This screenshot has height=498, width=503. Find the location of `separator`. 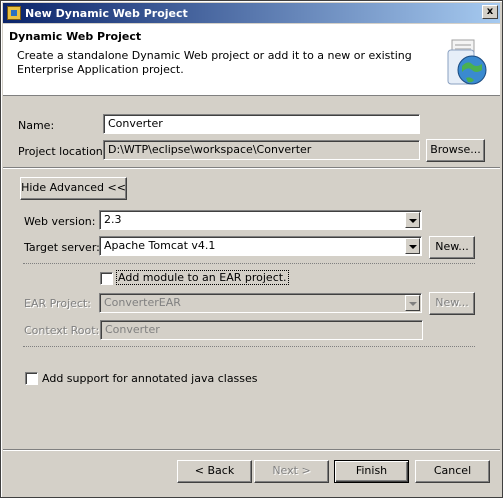

separator is located at coordinates (251, 168).